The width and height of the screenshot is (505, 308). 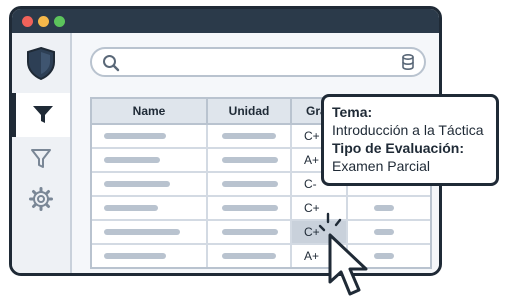 I want to click on extra-cell, so click(x=389, y=208).